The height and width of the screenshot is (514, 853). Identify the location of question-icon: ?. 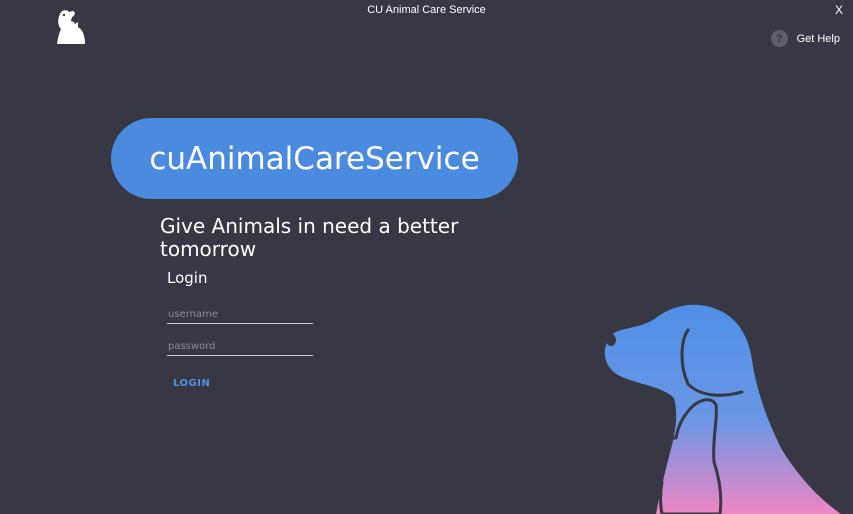
(779, 38).